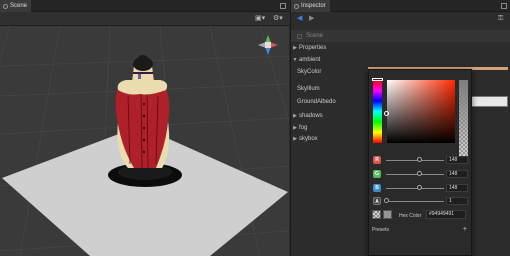  I want to click on red-slider-row: R 148, so click(421, 160).